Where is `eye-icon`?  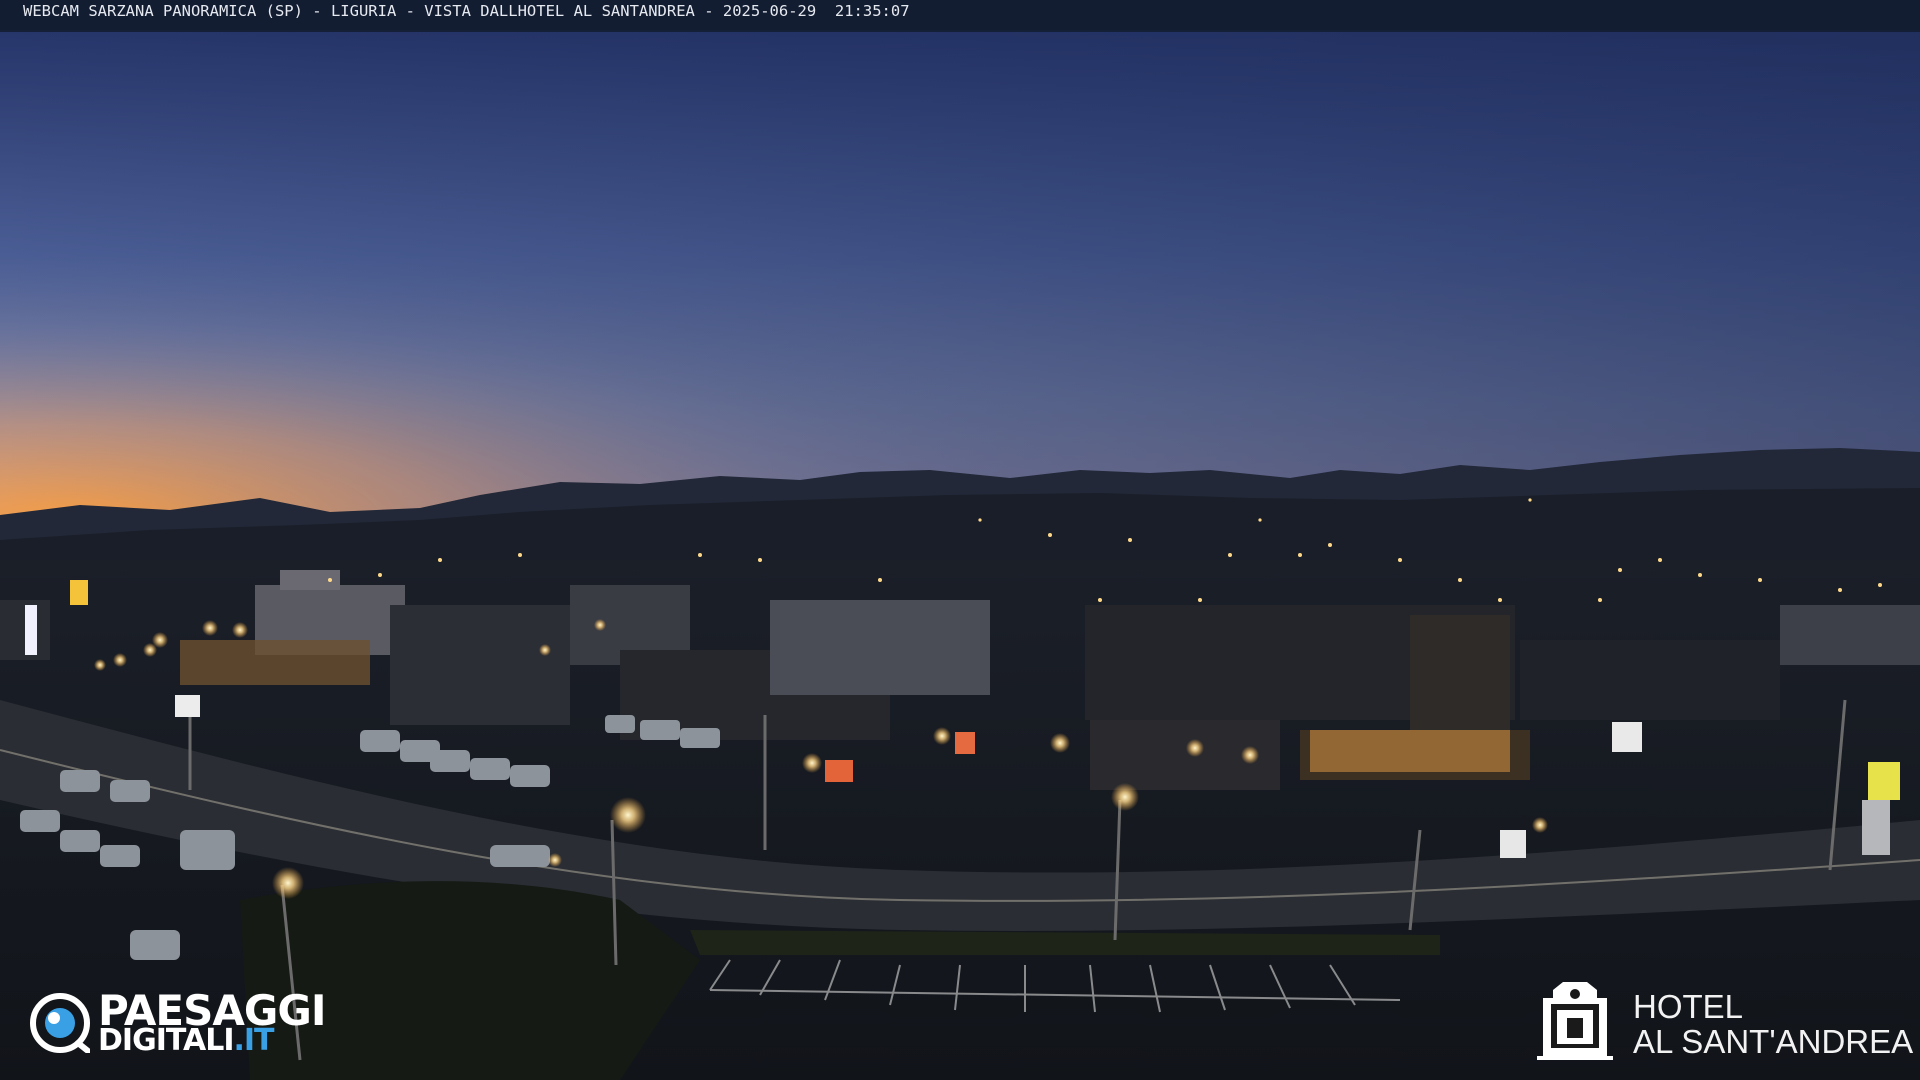
eye-icon is located at coordinates (60, 1023).